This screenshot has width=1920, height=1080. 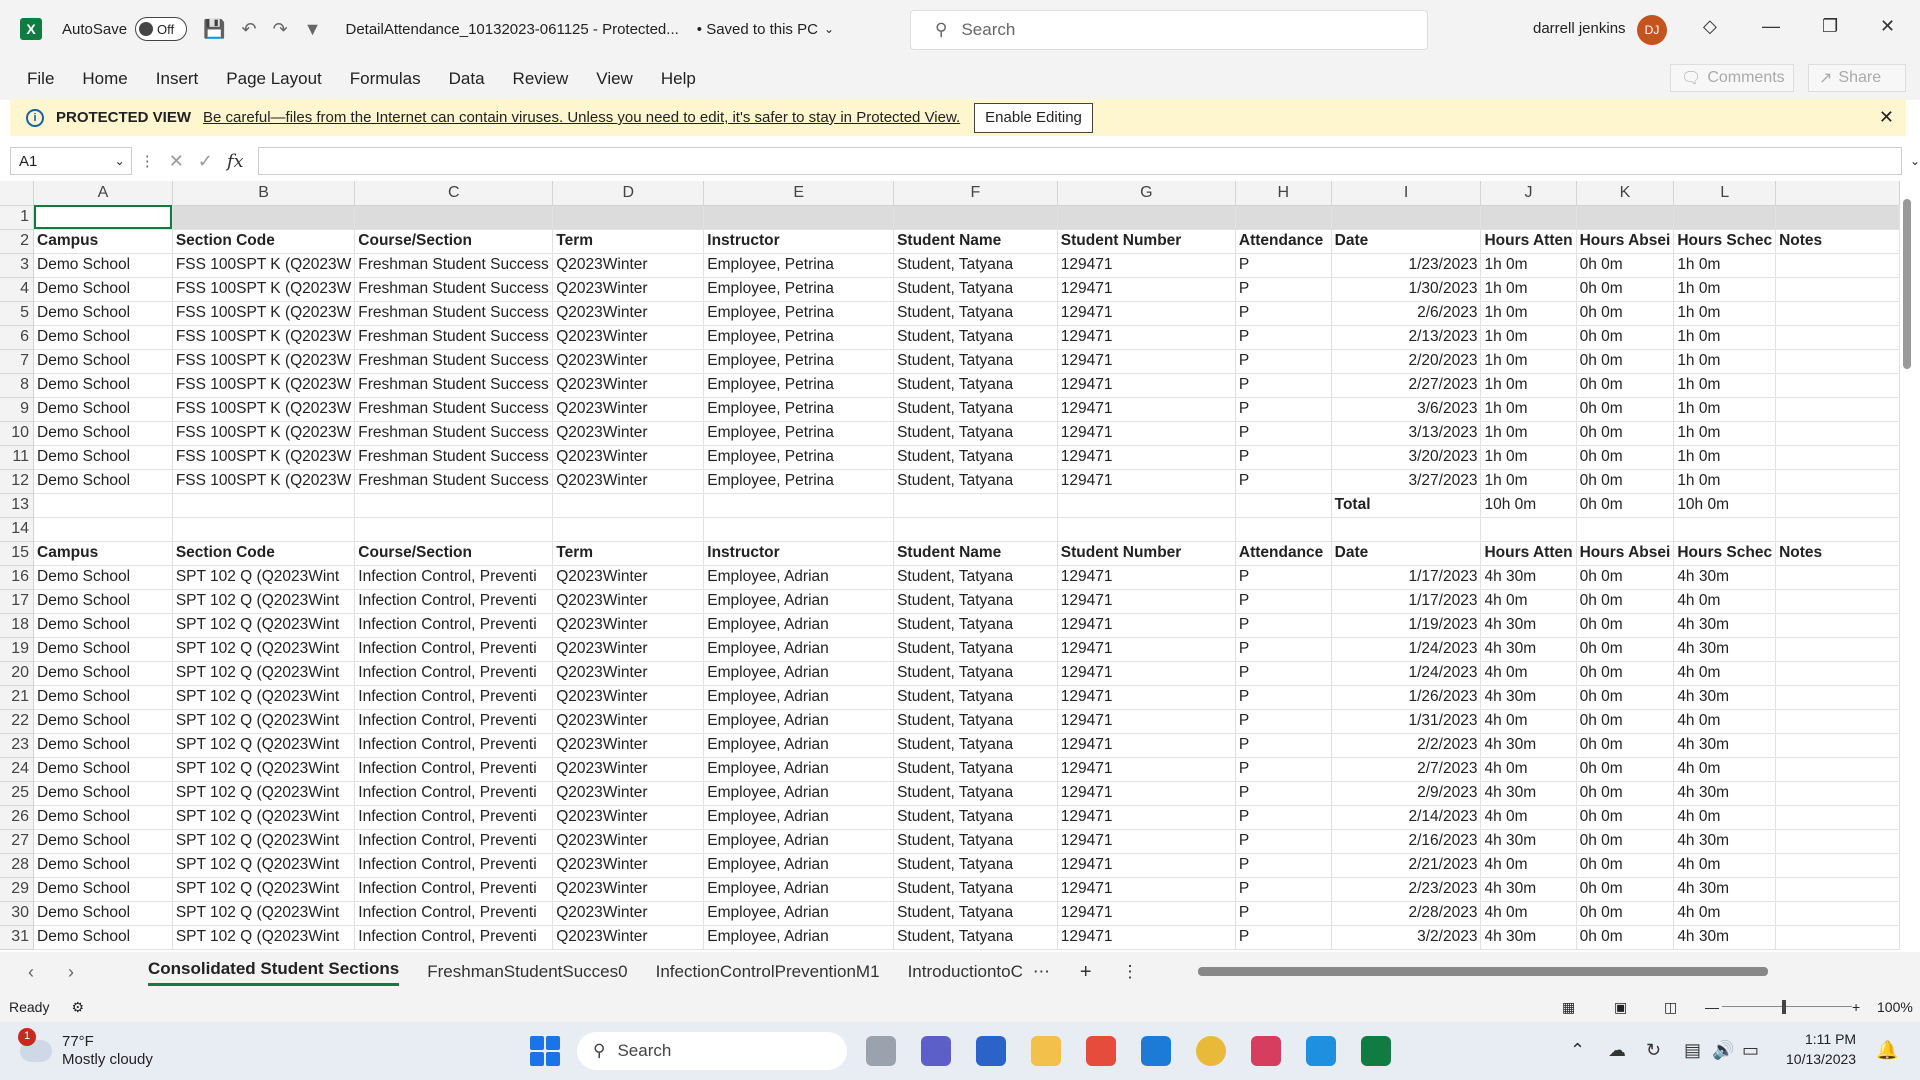 I want to click on chevron-up-icon: ⌃, so click(x=1577, y=1050).